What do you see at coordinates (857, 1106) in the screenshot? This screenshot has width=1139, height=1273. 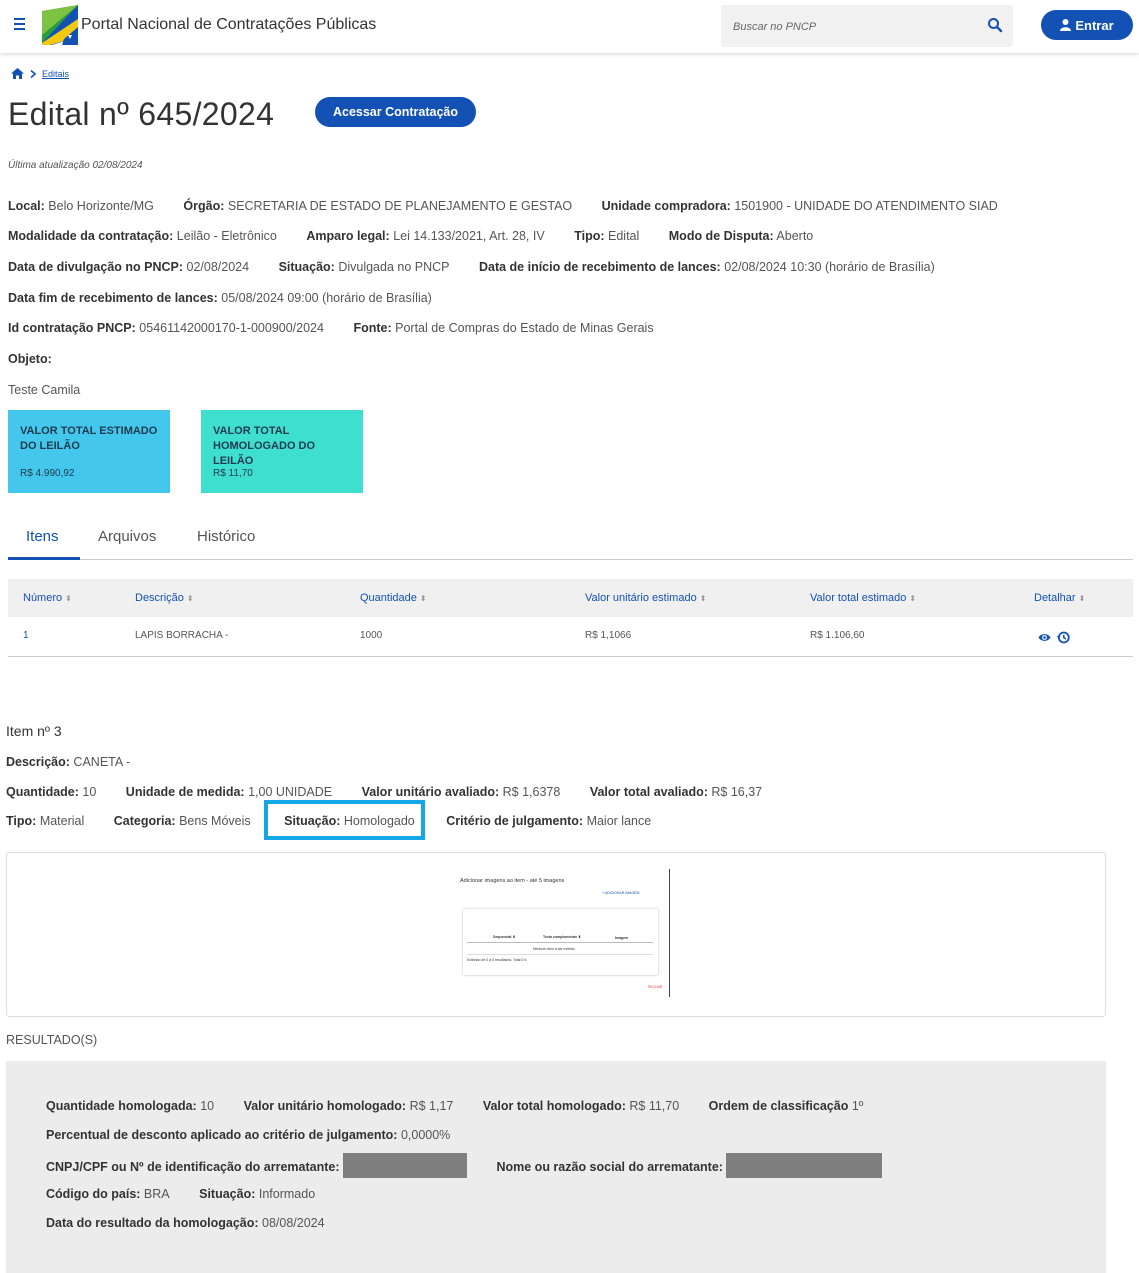 I see `ordem-value: 1º` at bounding box center [857, 1106].